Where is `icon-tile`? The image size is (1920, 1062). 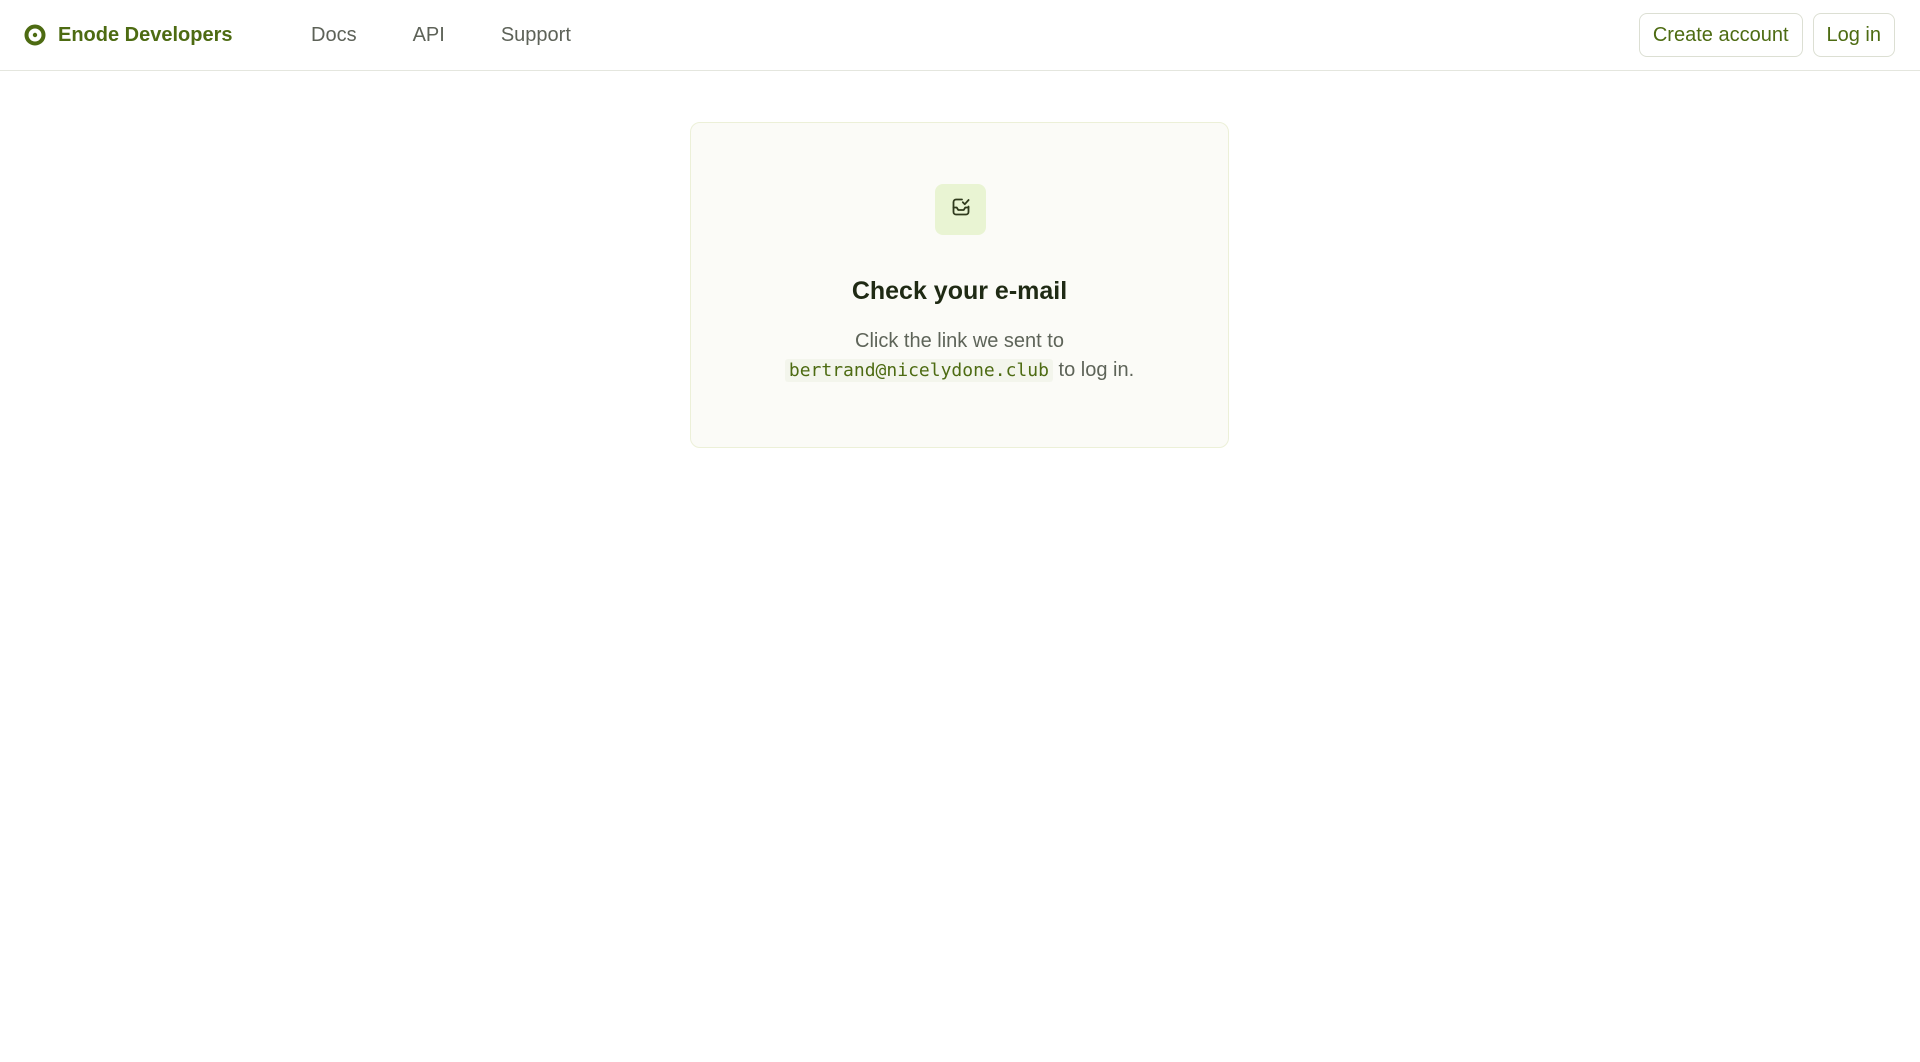 icon-tile is located at coordinates (960, 209).